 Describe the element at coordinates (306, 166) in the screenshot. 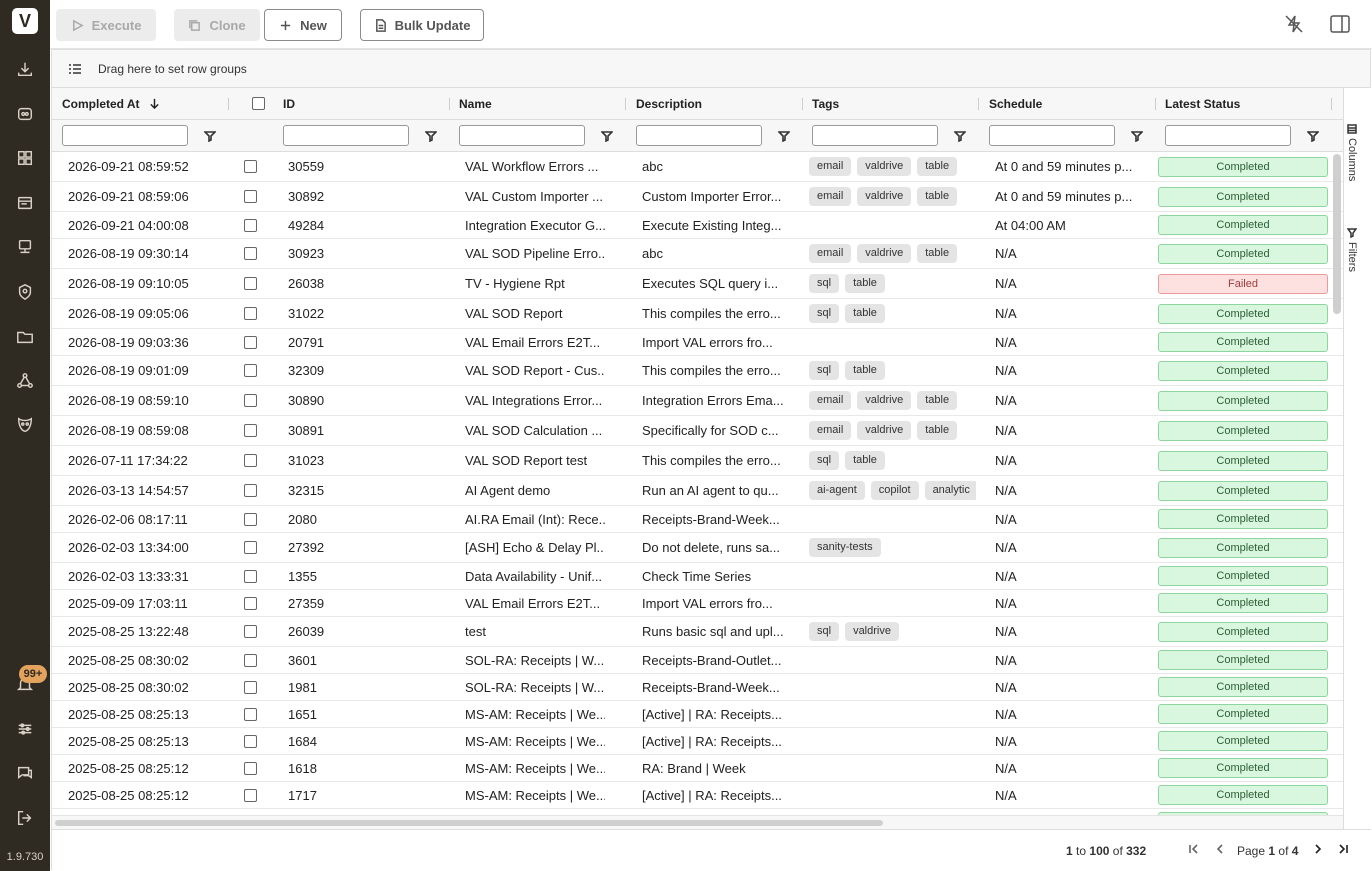

I see `id-cell: 30559` at that location.